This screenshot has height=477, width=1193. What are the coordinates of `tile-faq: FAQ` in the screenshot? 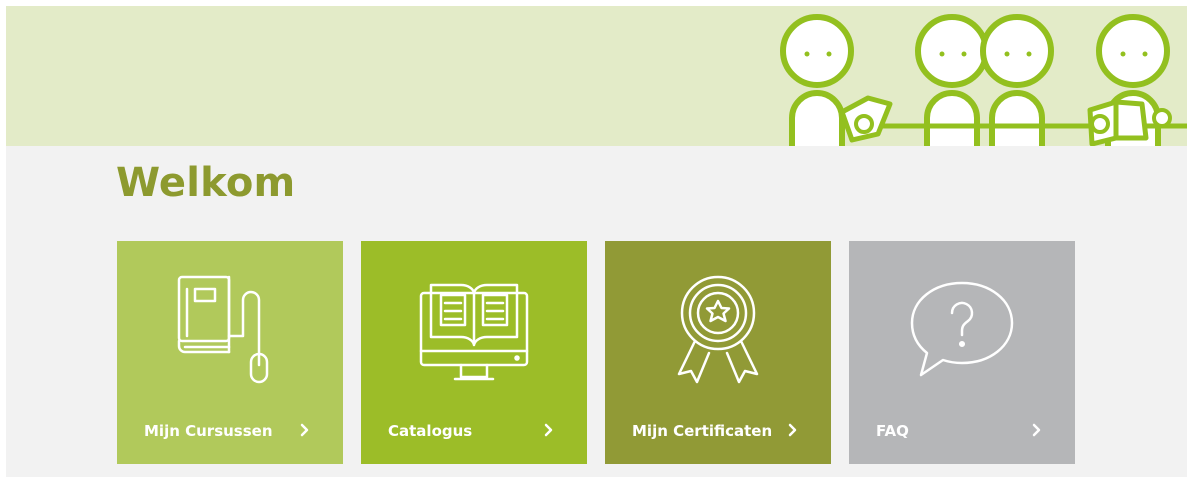 It's located at (962, 352).